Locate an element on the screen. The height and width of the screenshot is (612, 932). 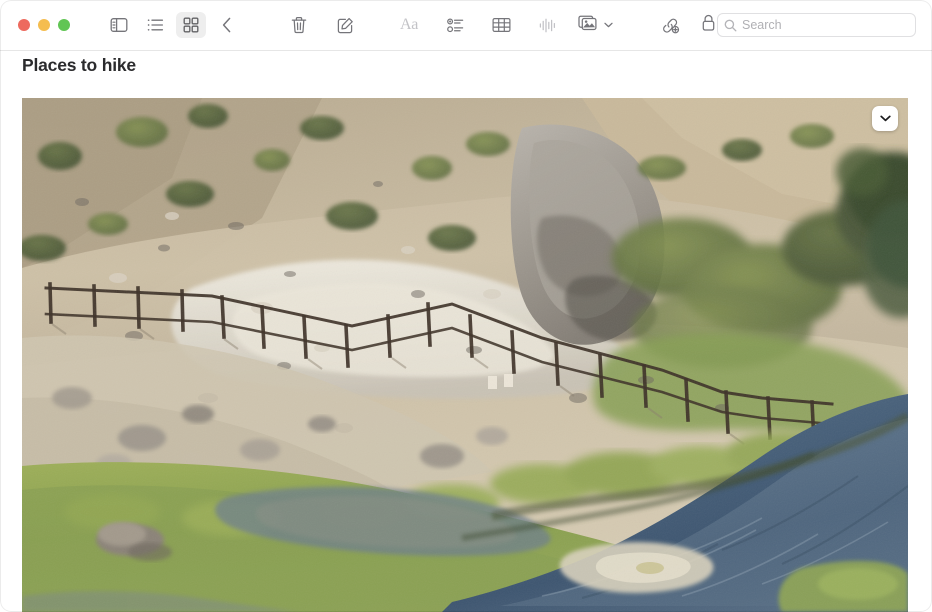
media-button is located at coordinates (595, 25).